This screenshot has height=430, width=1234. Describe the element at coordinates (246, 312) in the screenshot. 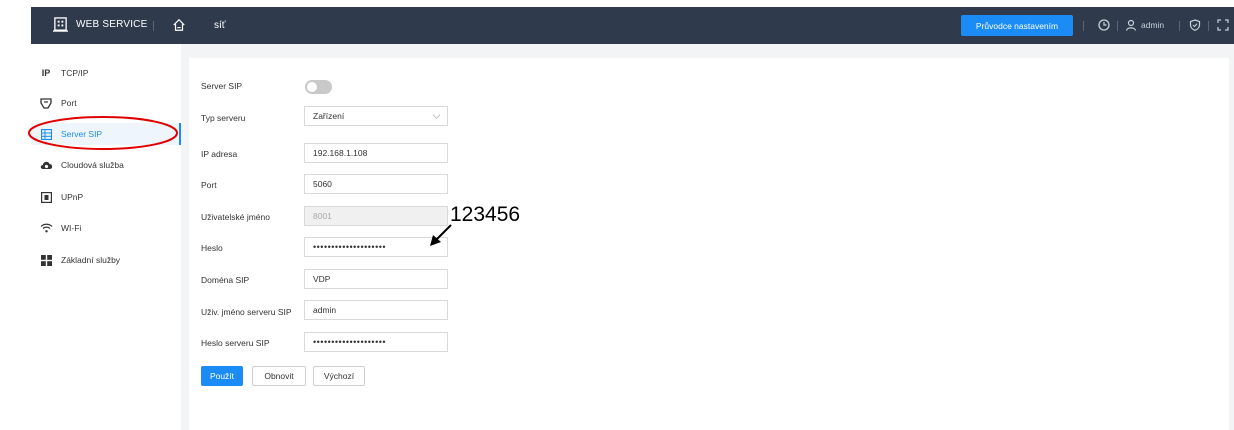

I see `server-user-label: Uživ. jméno serveru SIP` at that location.